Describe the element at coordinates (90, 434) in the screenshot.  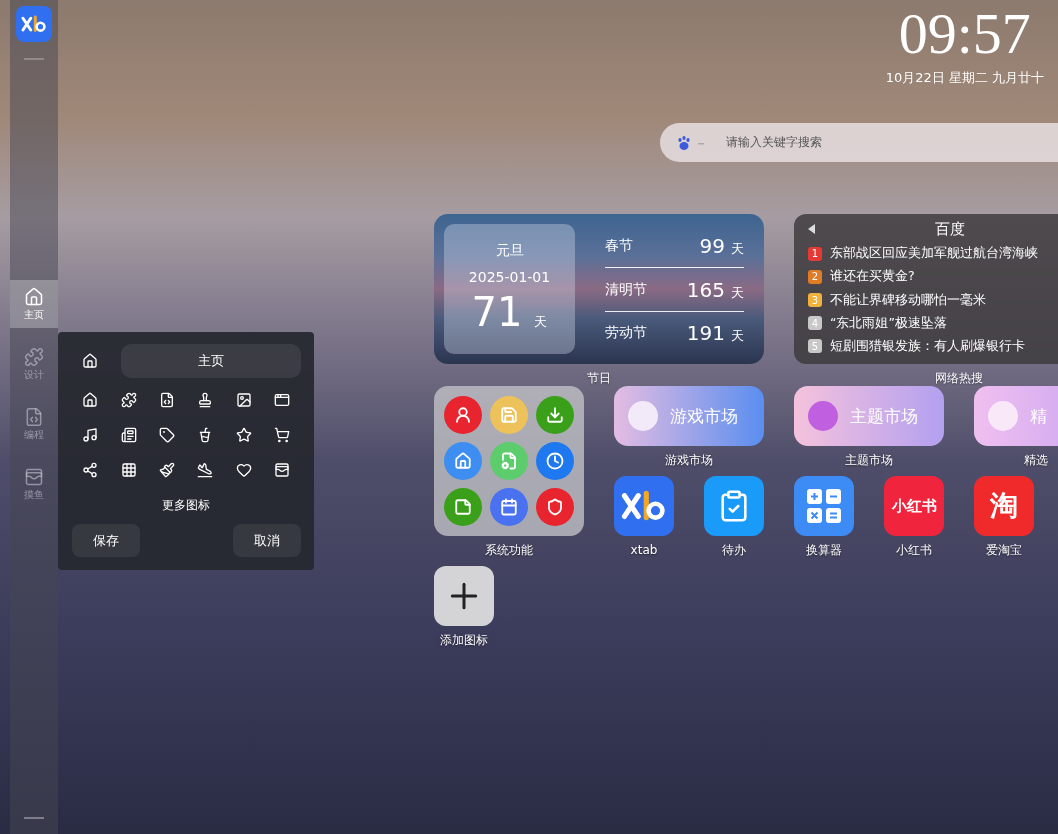
I see `music-icon` at that location.